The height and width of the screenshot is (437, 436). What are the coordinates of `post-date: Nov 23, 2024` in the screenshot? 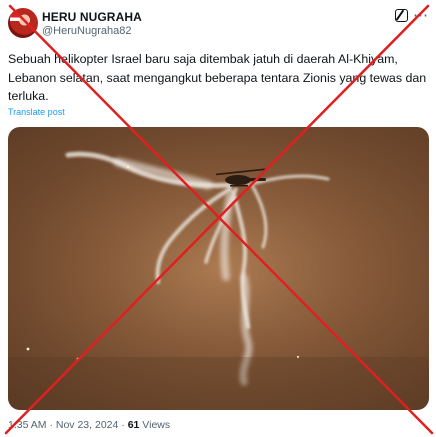 It's located at (87, 425).